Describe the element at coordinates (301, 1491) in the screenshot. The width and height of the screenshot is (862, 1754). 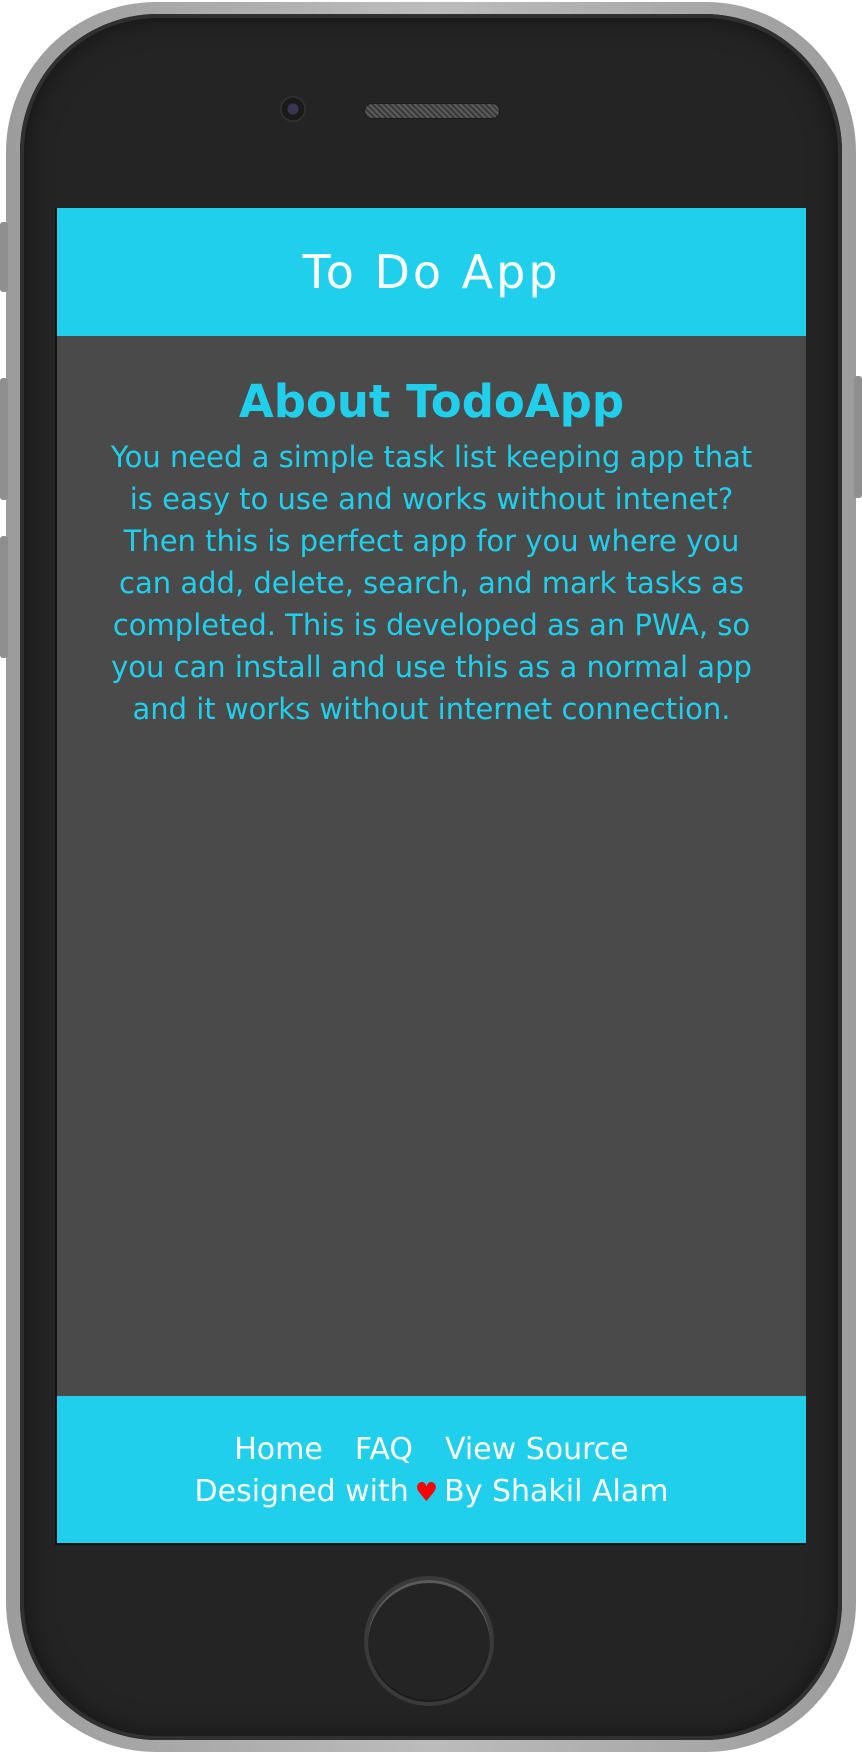
I see `credit-prefix: Designed with` at that location.